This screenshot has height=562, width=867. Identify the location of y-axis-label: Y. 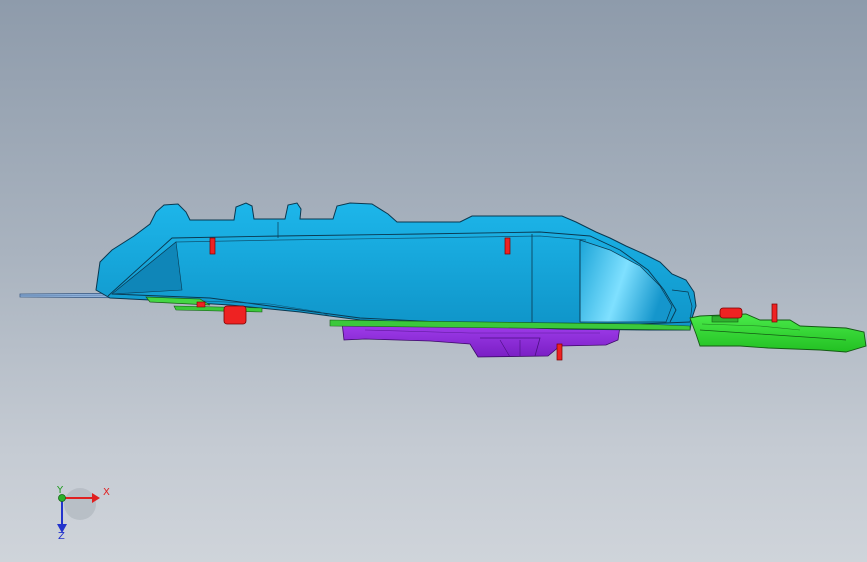
(60, 490).